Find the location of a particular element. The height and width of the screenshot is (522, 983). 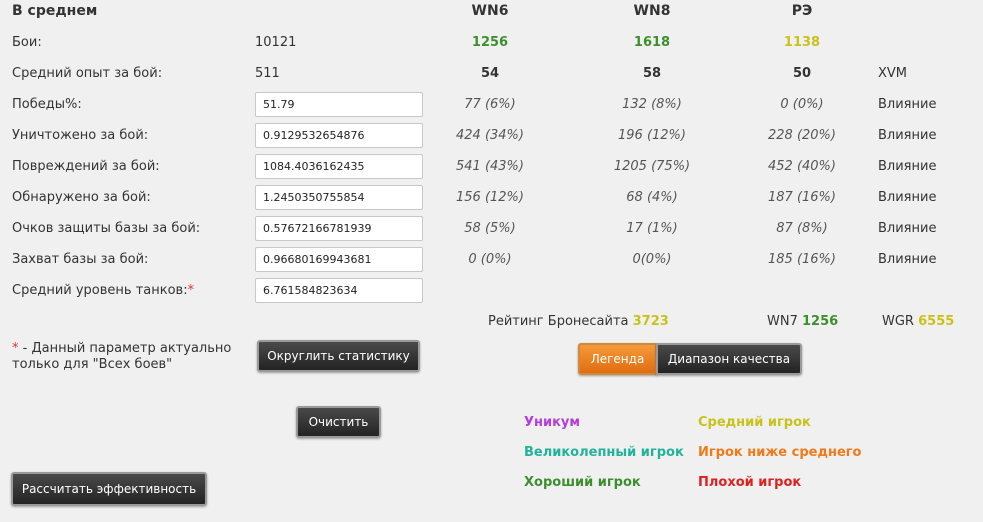

wn7-label: WN7 is located at coordinates (782, 321).